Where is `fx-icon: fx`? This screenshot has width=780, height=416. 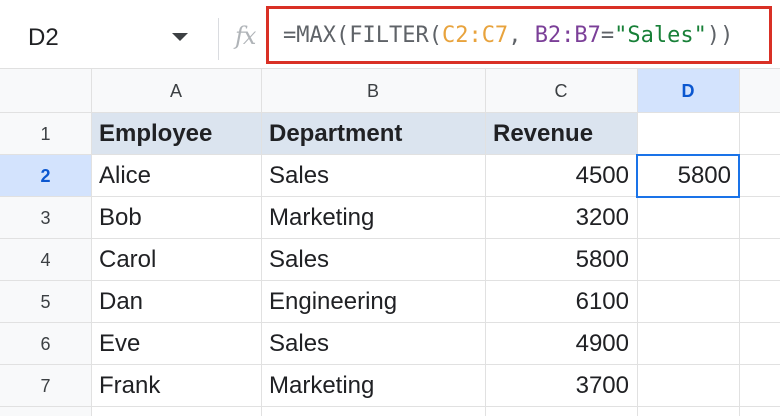 fx-icon: fx is located at coordinates (245, 36).